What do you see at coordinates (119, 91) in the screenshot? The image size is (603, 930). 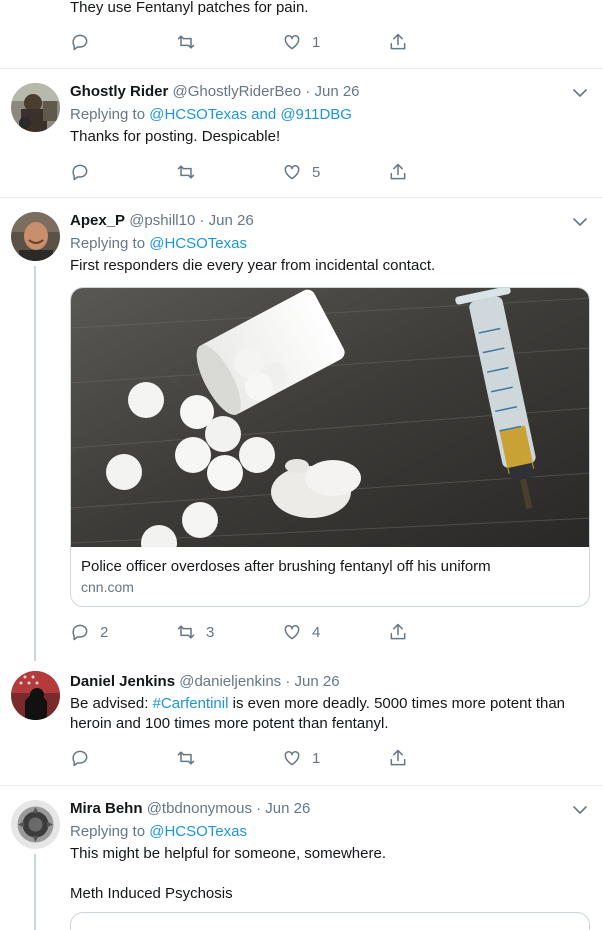 I see `display-name: Ghostly Rider` at bounding box center [119, 91].